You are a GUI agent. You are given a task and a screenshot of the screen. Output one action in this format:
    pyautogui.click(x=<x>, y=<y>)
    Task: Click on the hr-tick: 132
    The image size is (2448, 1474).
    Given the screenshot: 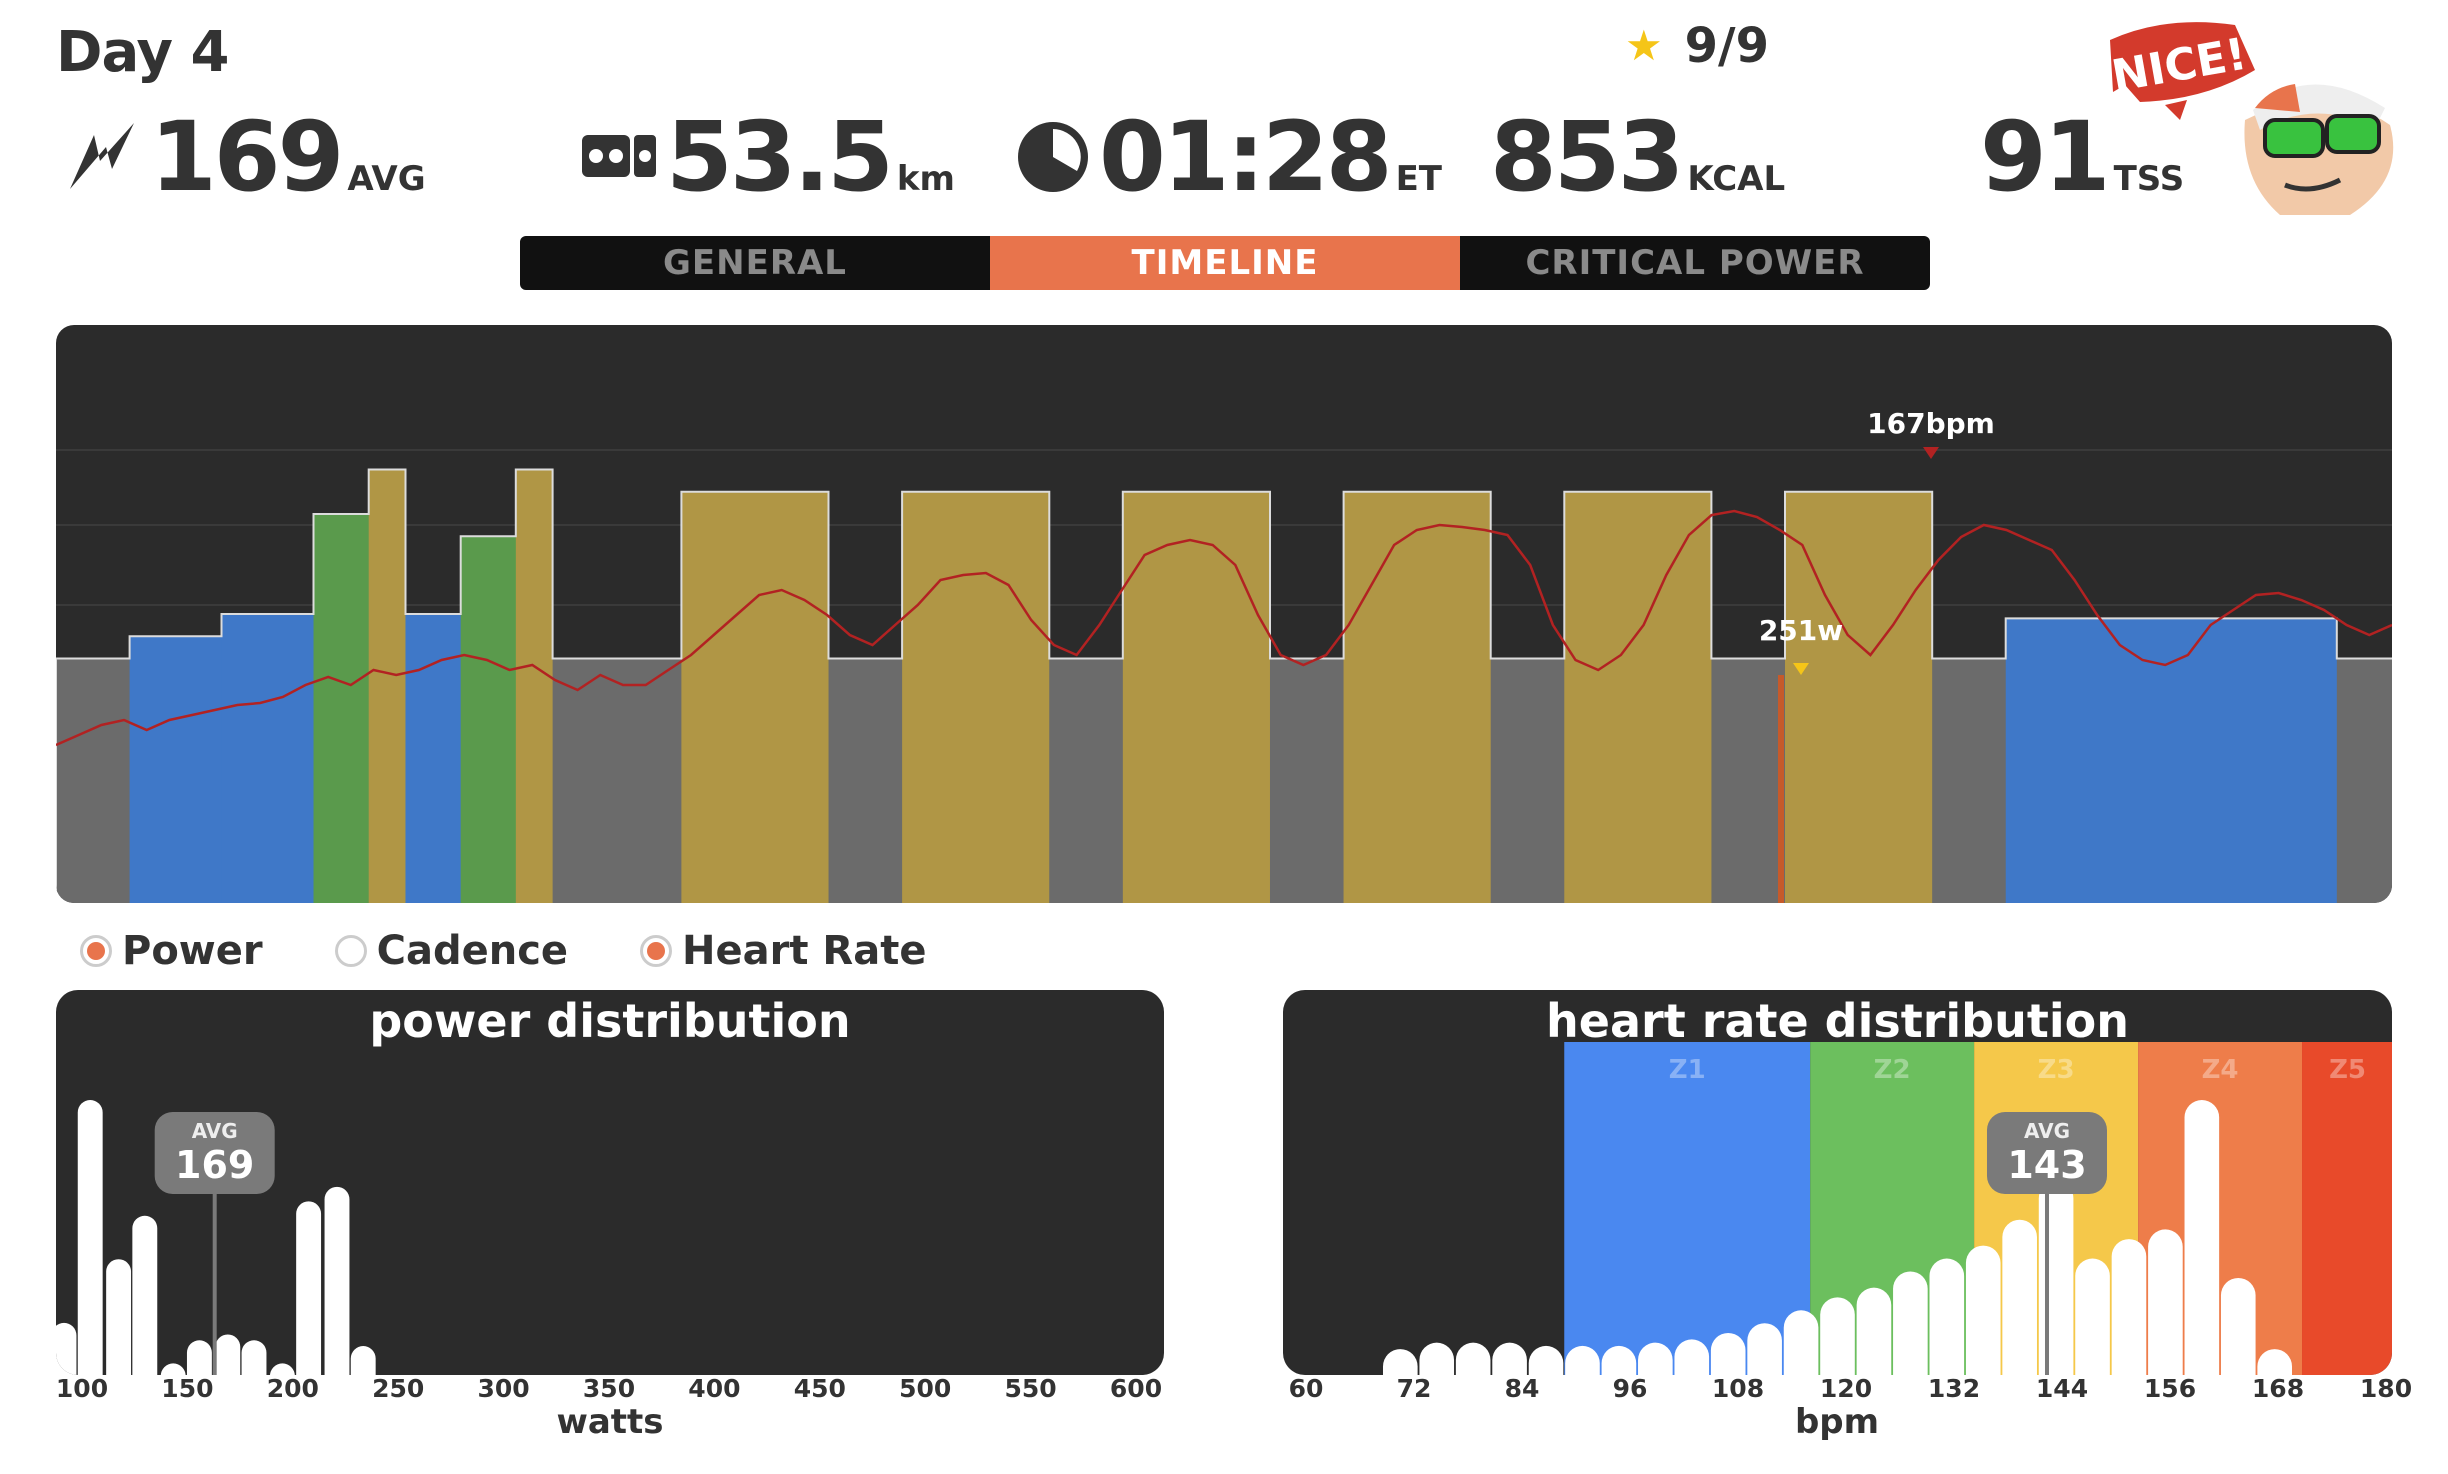 What is the action you would take?
    pyautogui.click(x=1954, y=1388)
    